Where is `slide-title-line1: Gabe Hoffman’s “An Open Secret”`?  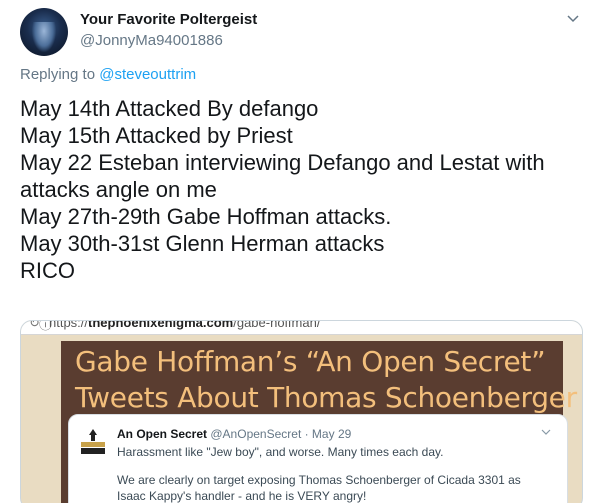
slide-title-line1: Gabe Hoffman’s “An Open Secret” is located at coordinates (310, 361).